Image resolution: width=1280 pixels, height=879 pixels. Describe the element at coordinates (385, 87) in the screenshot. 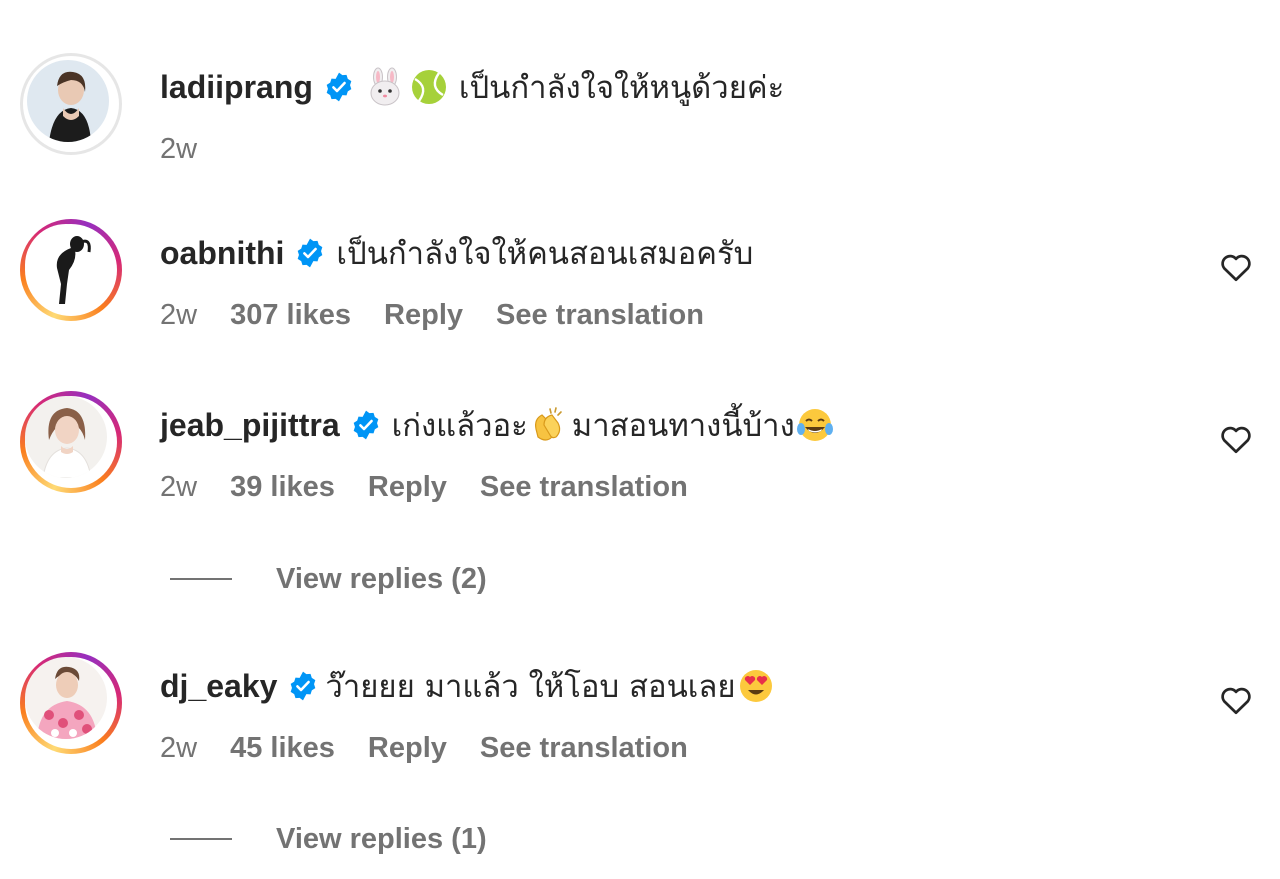

I see `rabbit-face-icon` at that location.